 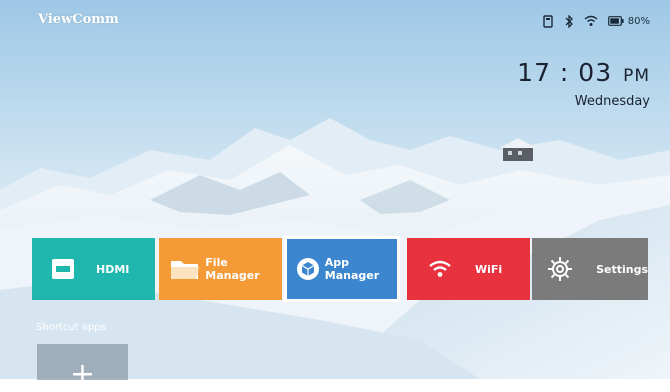 What do you see at coordinates (590, 269) in the screenshot?
I see `tile-settings: Settings` at bounding box center [590, 269].